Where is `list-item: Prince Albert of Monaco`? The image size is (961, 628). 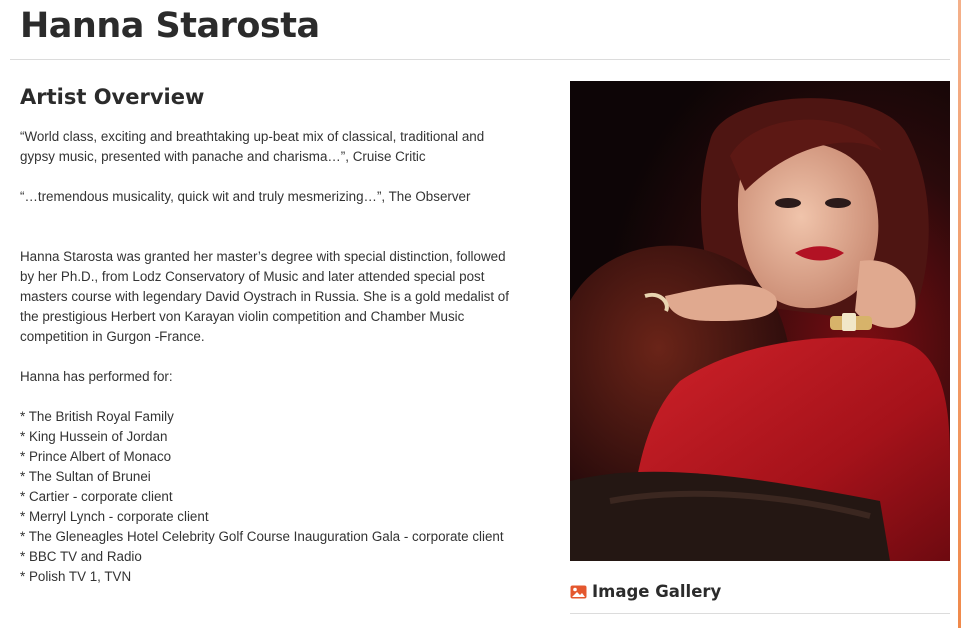 list-item: Prince Albert of Monaco is located at coordinates (270, 457).